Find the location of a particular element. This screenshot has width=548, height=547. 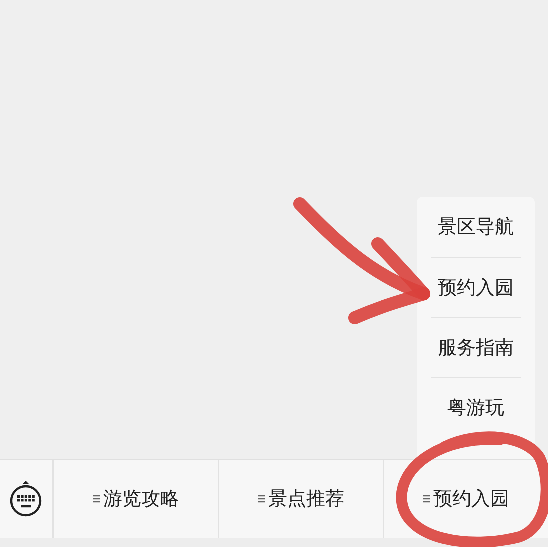

menu-item: 预约入园 is located at coordinates (476, 287).